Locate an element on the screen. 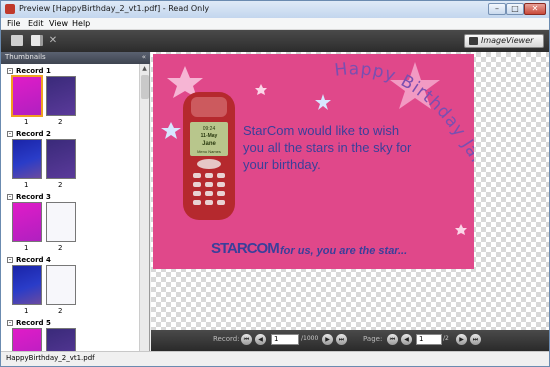 The image size is (550, 367). phone-screen-line: 09:24 is located at coordinates (209, 129).